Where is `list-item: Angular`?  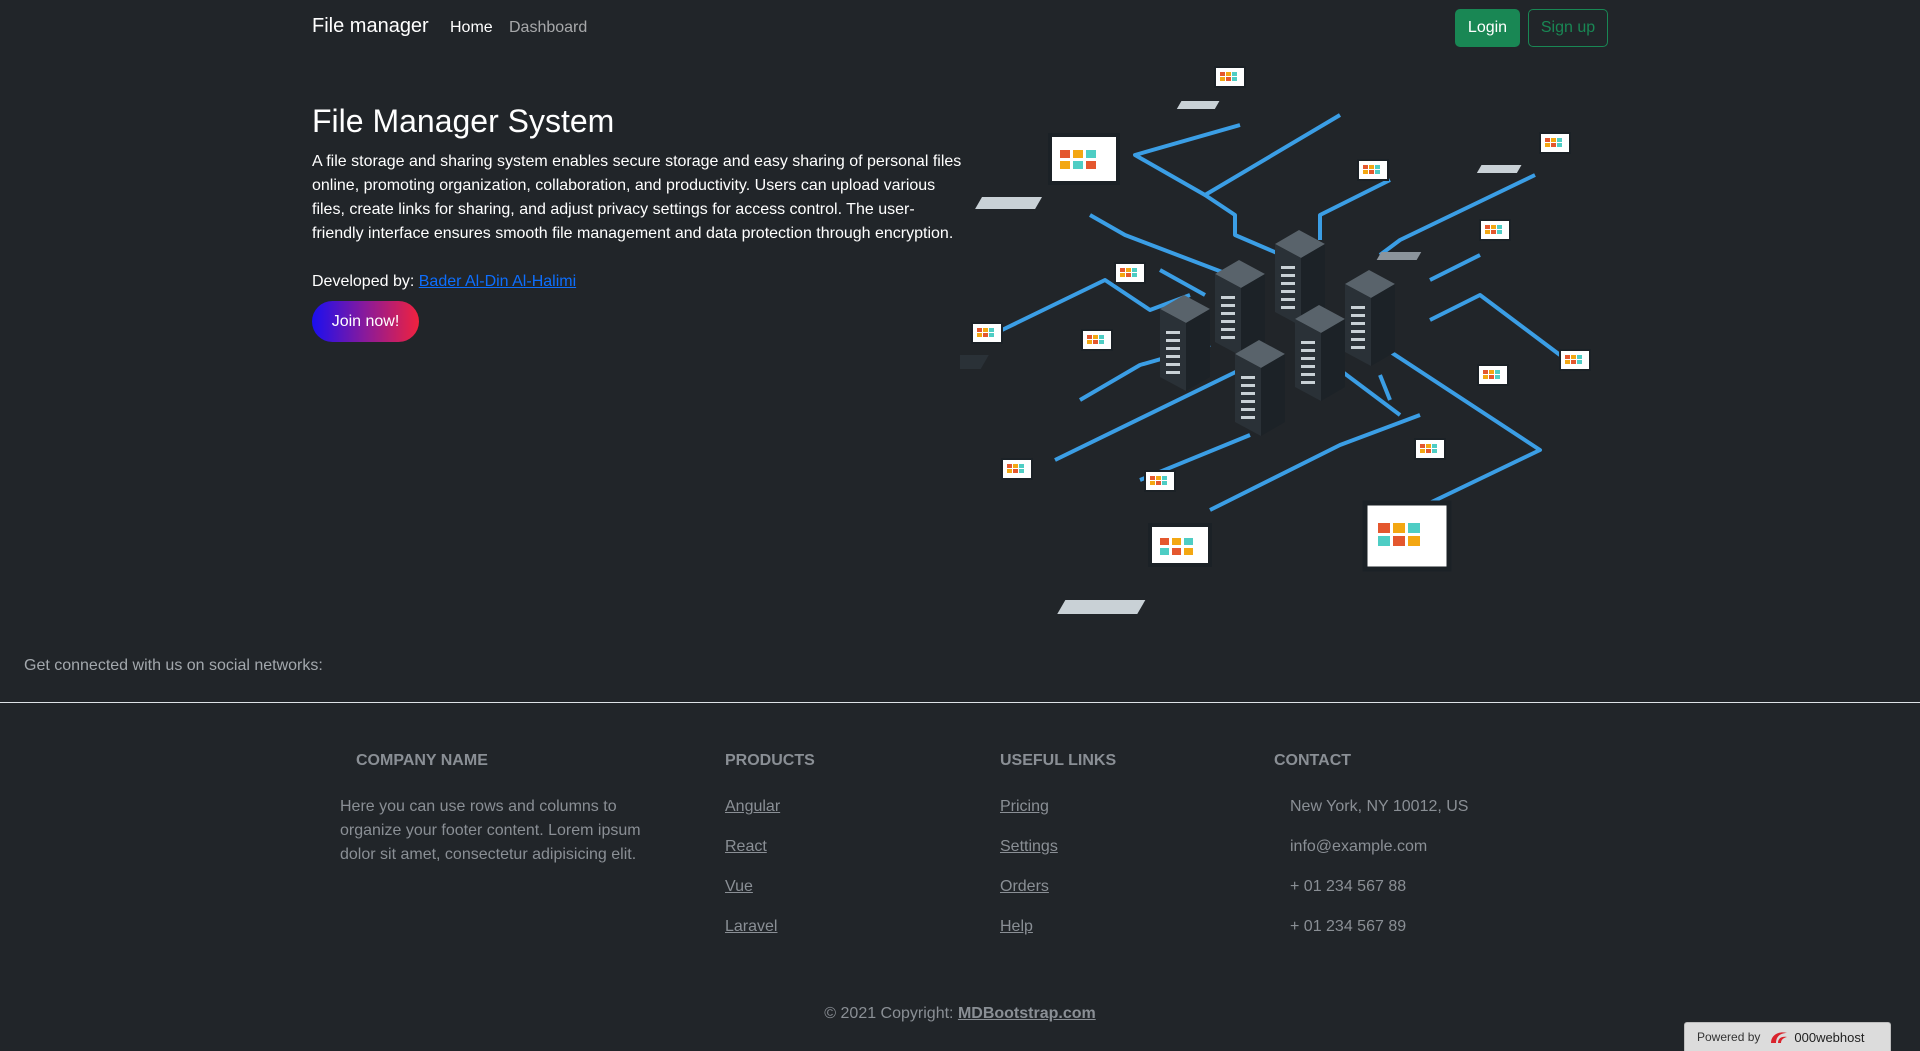 list-item: Angular is located at coordinates (752, 815).